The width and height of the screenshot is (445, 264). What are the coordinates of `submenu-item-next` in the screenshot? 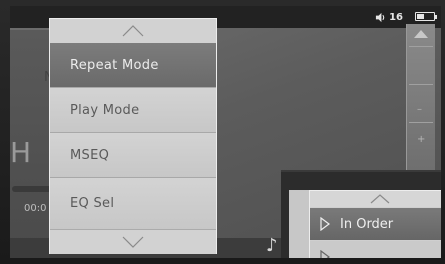 It's located at (375, 249).